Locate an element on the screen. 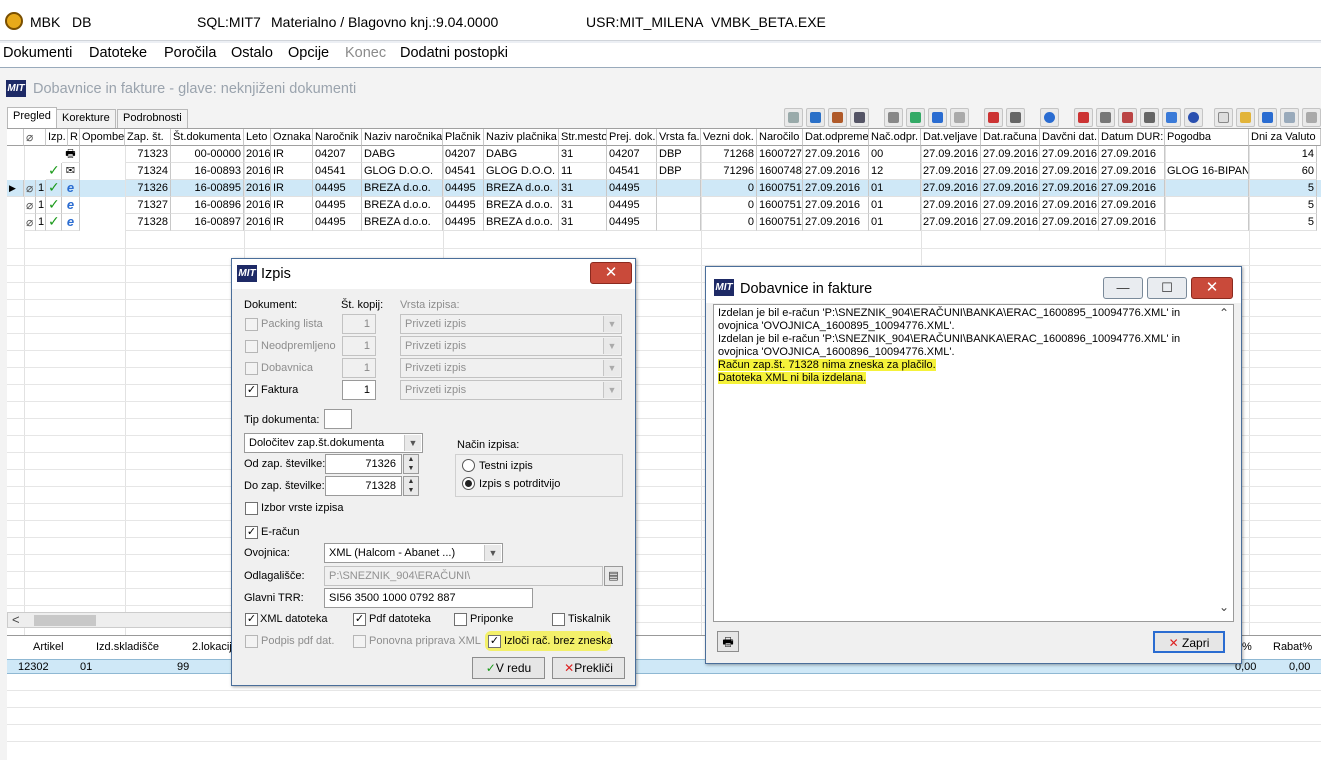  toolbar-tools-icon is located at coordinates (837, 117).